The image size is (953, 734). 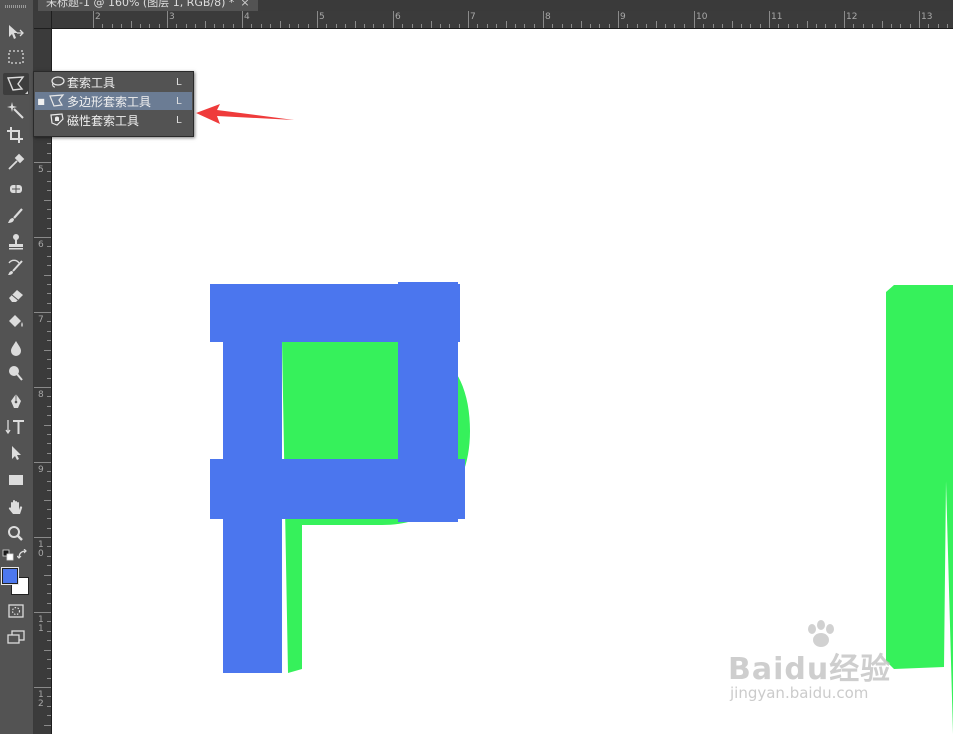 I want to click on path-selection-tool, so click(x=16, y=453).